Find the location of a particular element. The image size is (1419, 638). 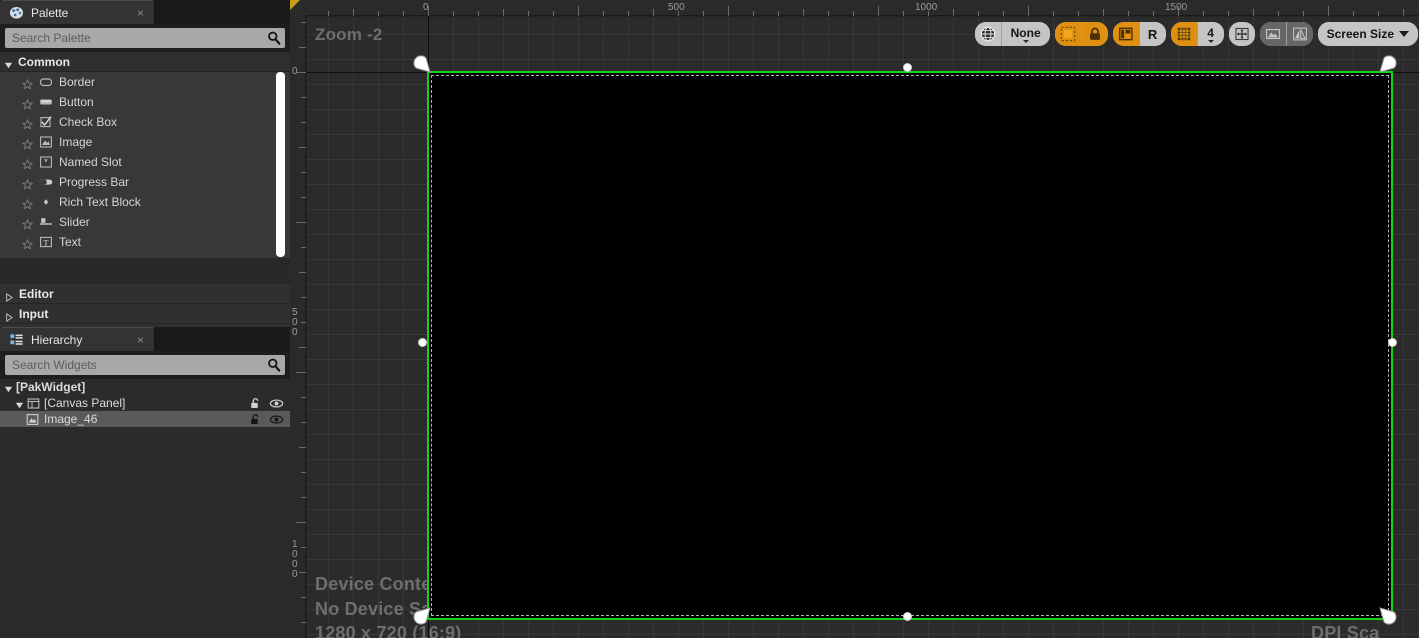

search-palette-input: Search Palette is located at coordinates (145, 38).